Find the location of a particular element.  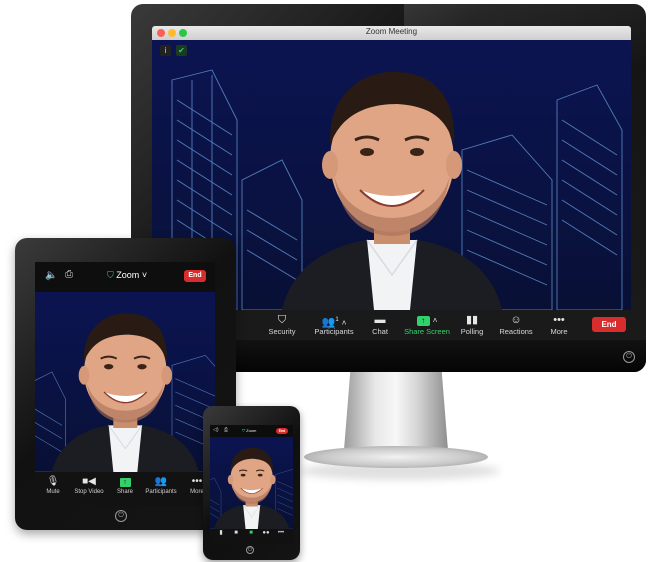

share-icon: ■ is located at coordinates (251, 533).